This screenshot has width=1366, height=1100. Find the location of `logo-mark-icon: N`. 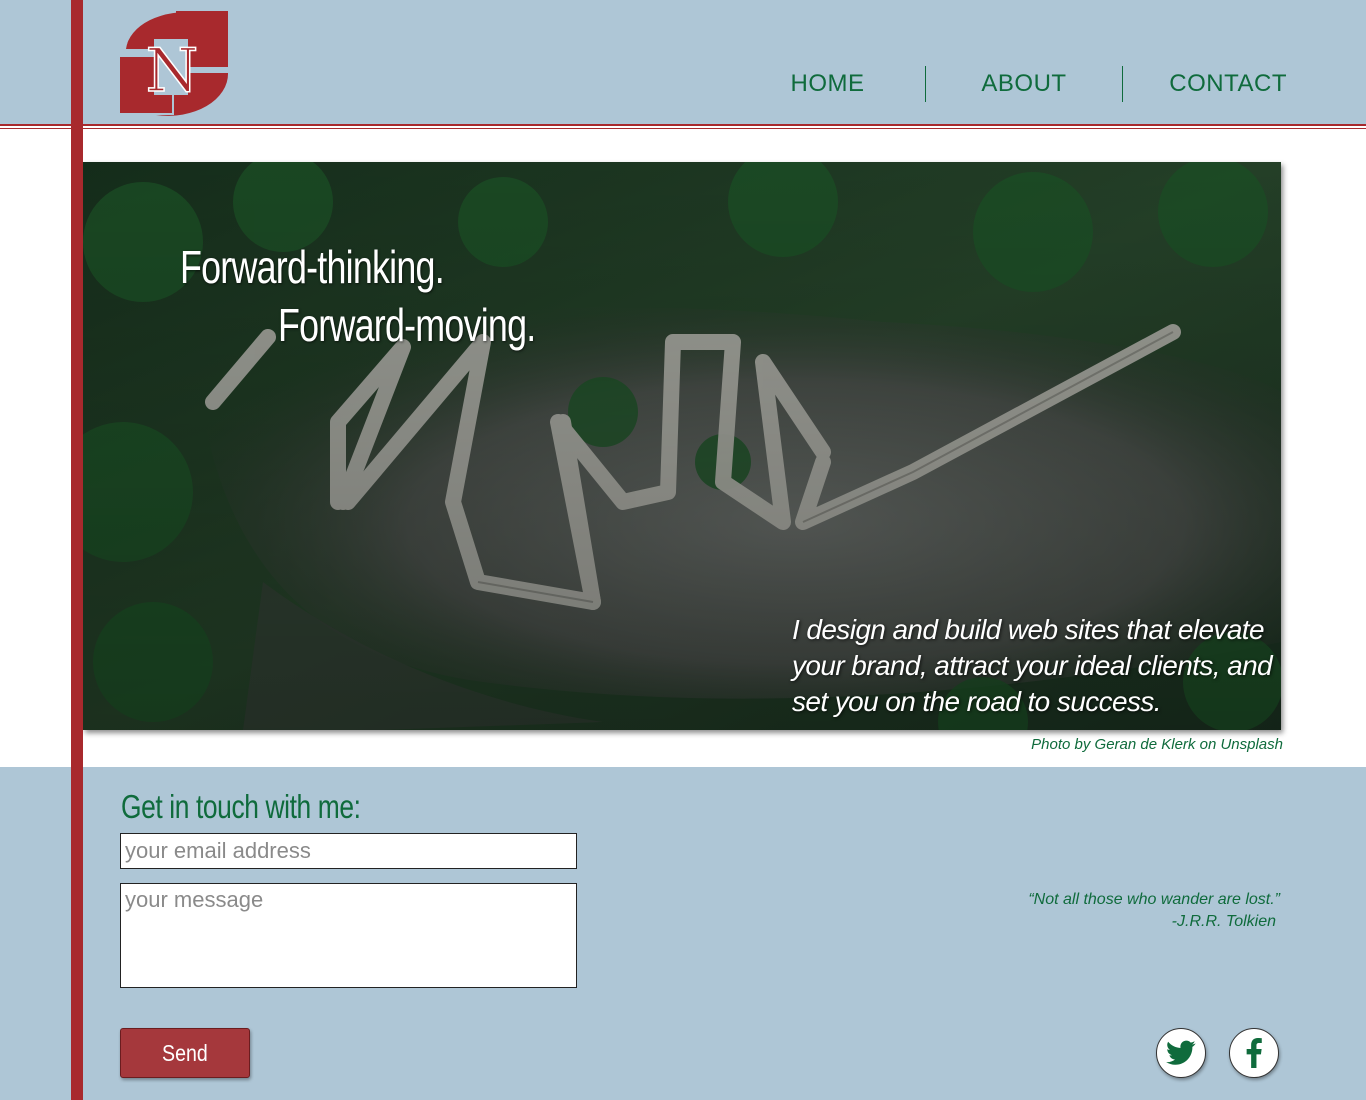

logo-mark-icon: N is located at coordinates (174, 63).